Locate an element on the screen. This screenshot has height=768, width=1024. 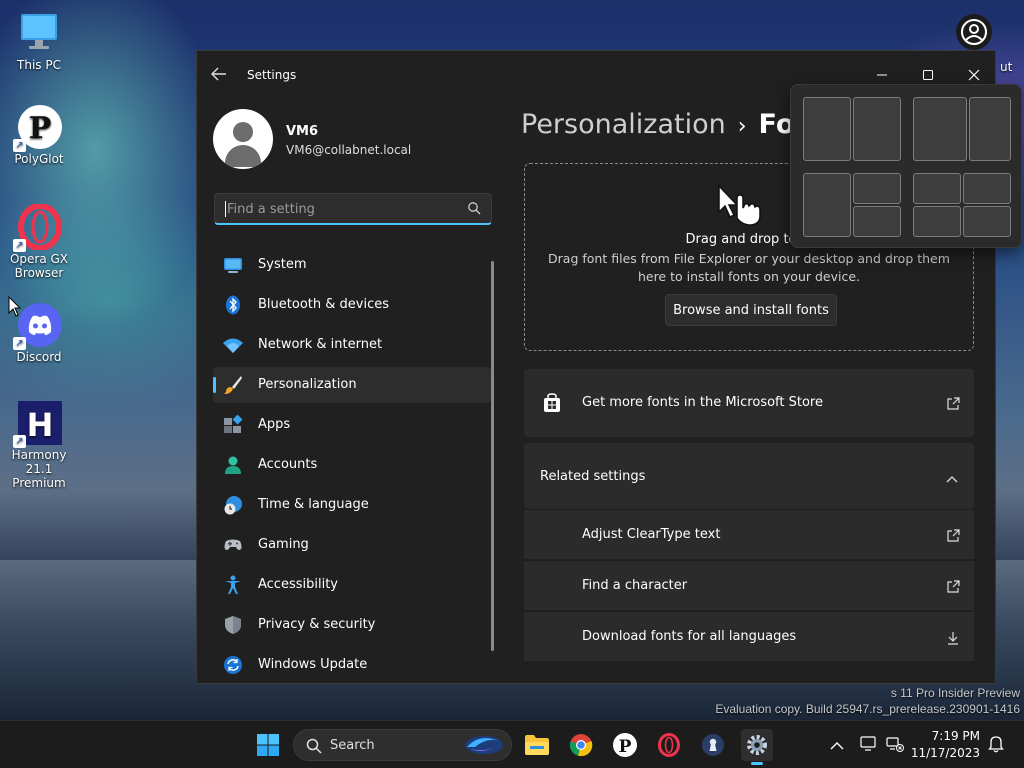
sidebar-item-gaming: Gaming is located at coordinates (352, 545).